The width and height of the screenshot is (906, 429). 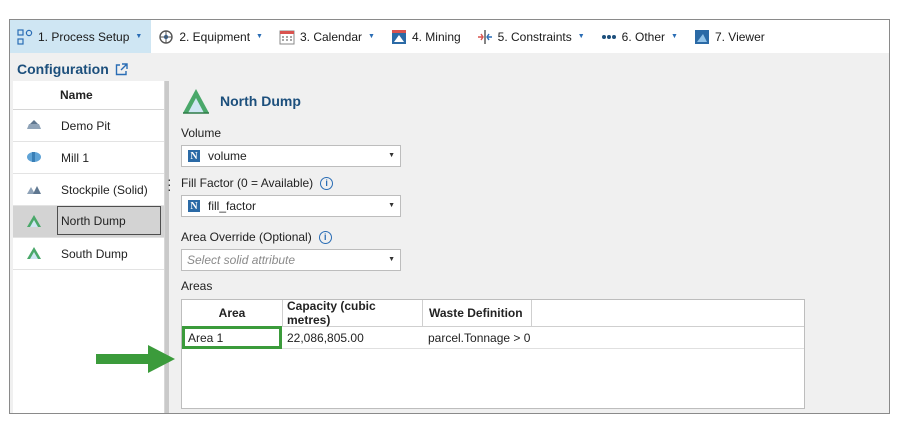 I want to click on tab-constraints-label: 5. Constraints, so click(x=534, y=36).